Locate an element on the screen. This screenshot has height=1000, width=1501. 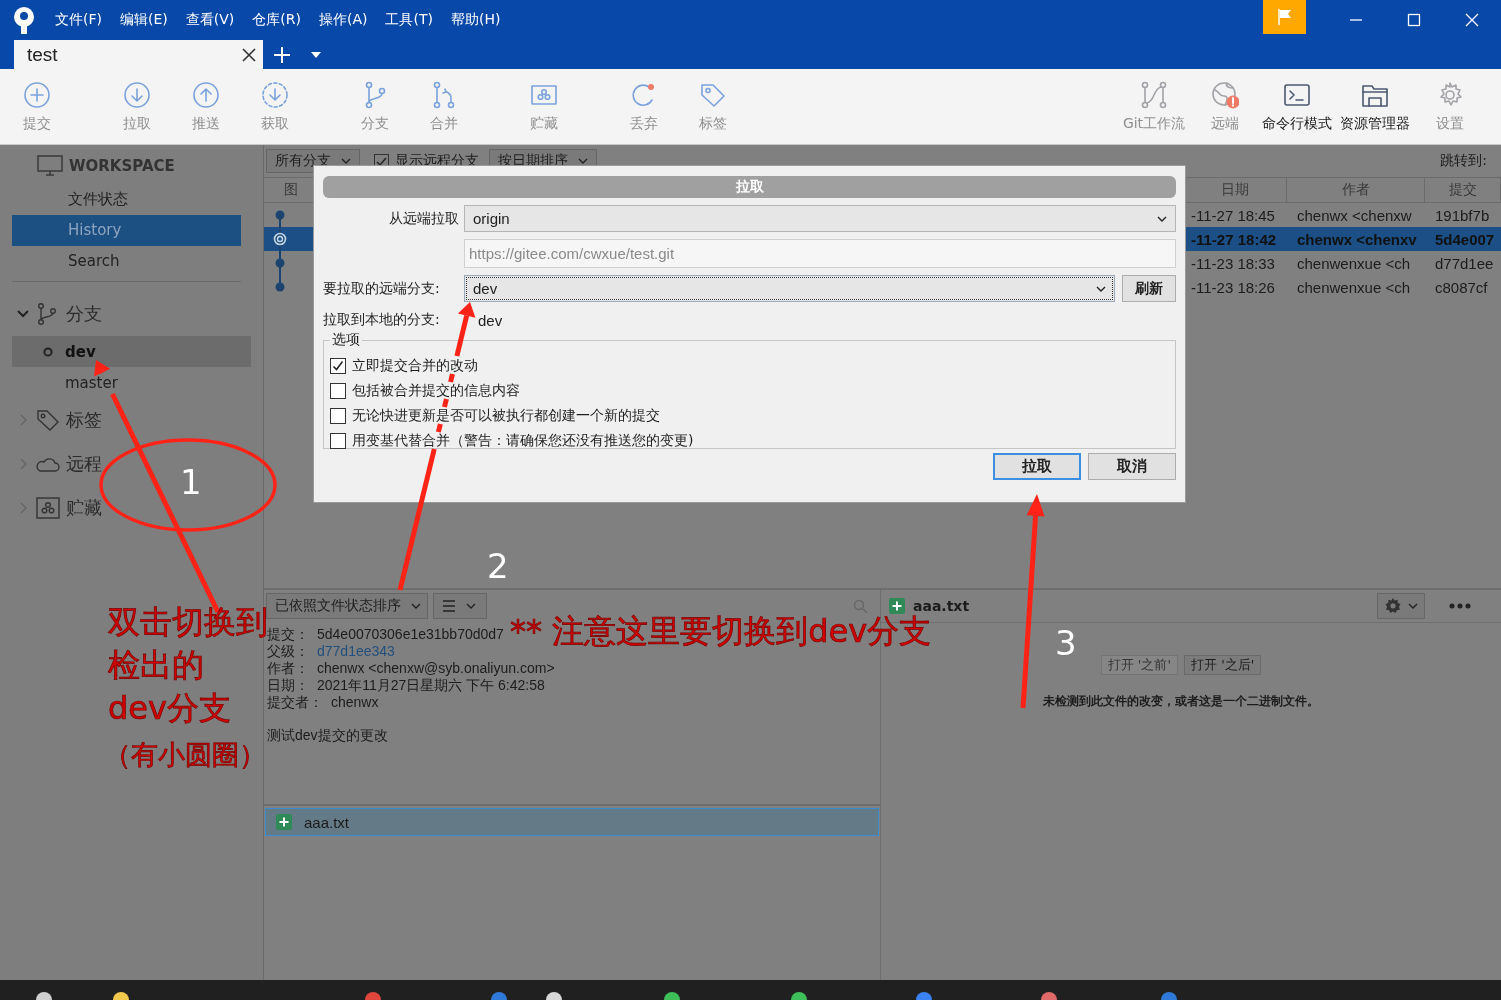
step-number: 3 is located at coordinates (1066, 643).